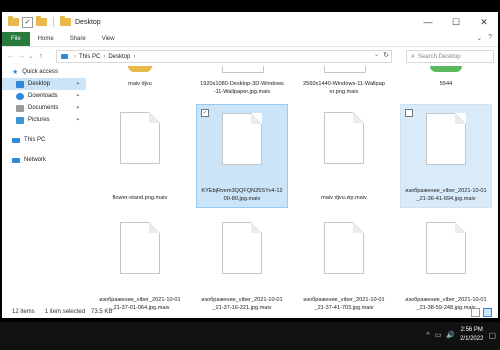  I want to click on forward-button: →, so click(21, 56).